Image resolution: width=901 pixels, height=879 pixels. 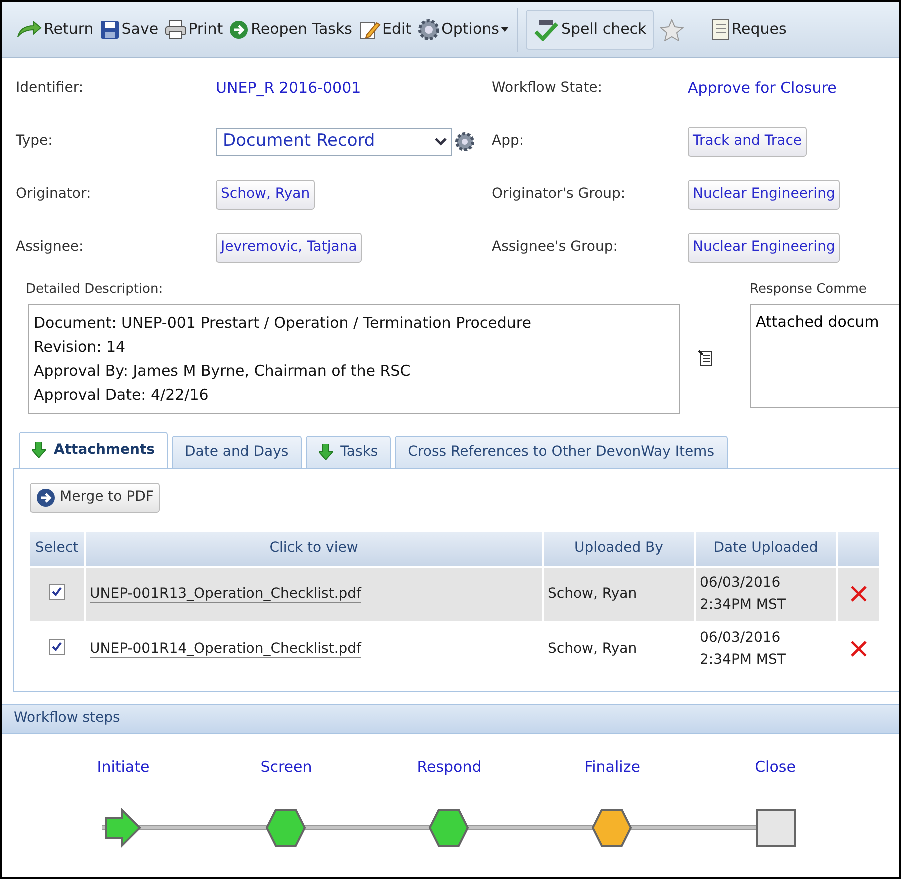 What do you see at coordinates (286, 776) in the screenshot?
I see `step-label: Screen` at bounding box center [286, 776].